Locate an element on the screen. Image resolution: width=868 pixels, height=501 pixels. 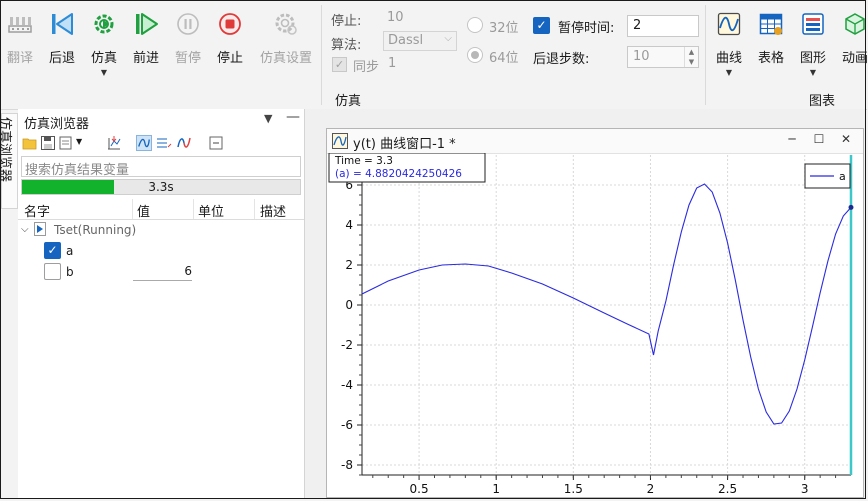
window-close-icon: ✕ is located at coordinates (846, 139).